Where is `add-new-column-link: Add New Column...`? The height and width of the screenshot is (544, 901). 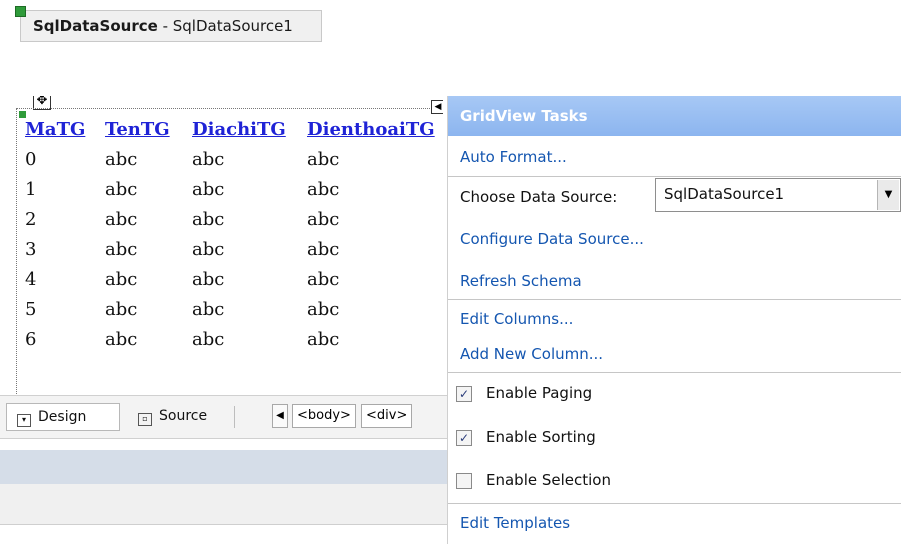 add-new-column-link: Add New Column... is located at coordinates (531, 354).